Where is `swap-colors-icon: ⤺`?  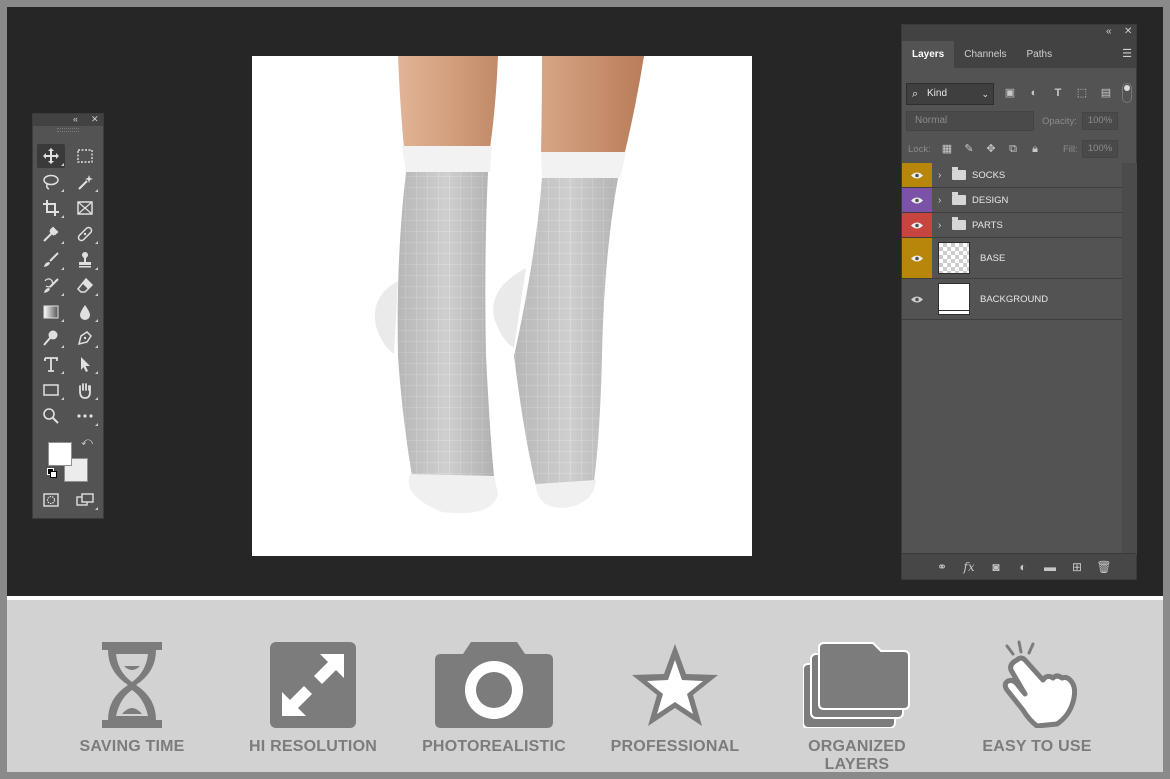 swap-colors-icon: ⤺ is located at coordinates (87, 442).